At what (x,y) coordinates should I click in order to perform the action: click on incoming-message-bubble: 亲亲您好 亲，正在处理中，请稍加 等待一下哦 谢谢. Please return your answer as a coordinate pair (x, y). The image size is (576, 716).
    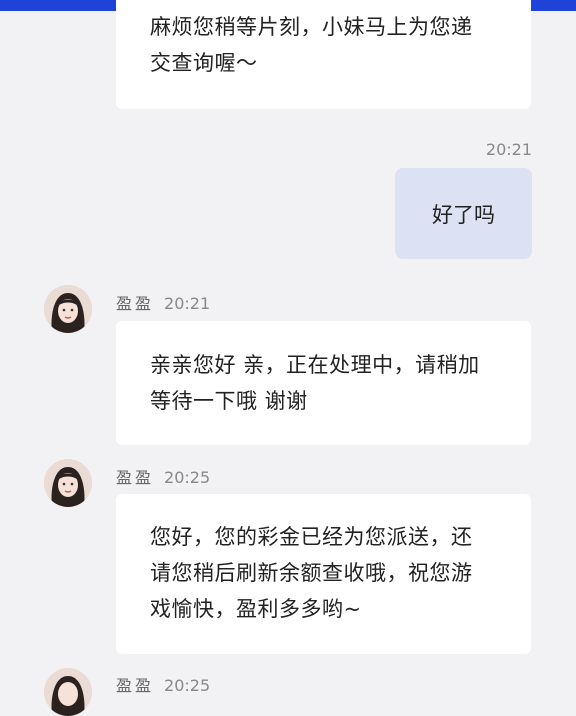
    Looking at the image, I should click on (323, 383).